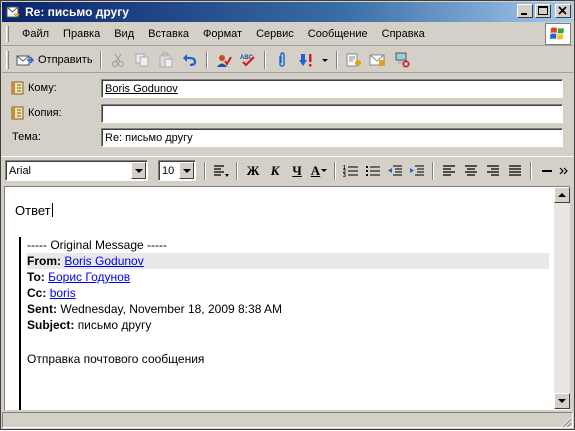 This screenshot has height=431, width=575. Describe the element at coordinates (20, 170) in the screenshot. I see `font-select-value: Arial` at that location.